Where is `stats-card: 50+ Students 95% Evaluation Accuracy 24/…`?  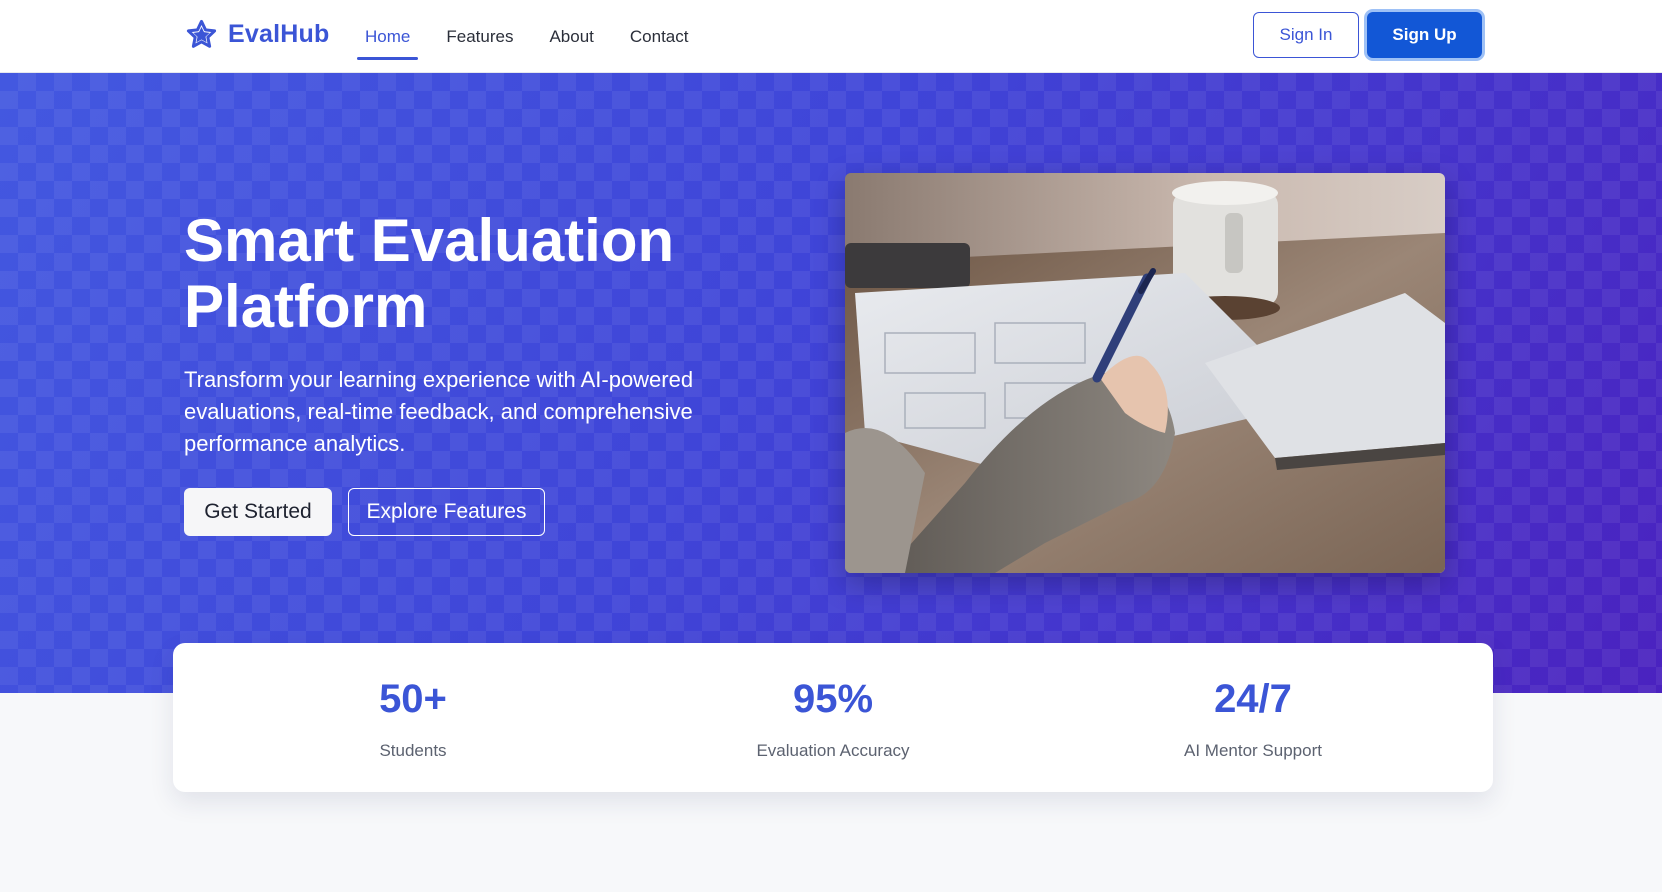
stats-card: 50+ Students 95% Evaluation Accuracy 24/… is located at coordinates (833, 717).